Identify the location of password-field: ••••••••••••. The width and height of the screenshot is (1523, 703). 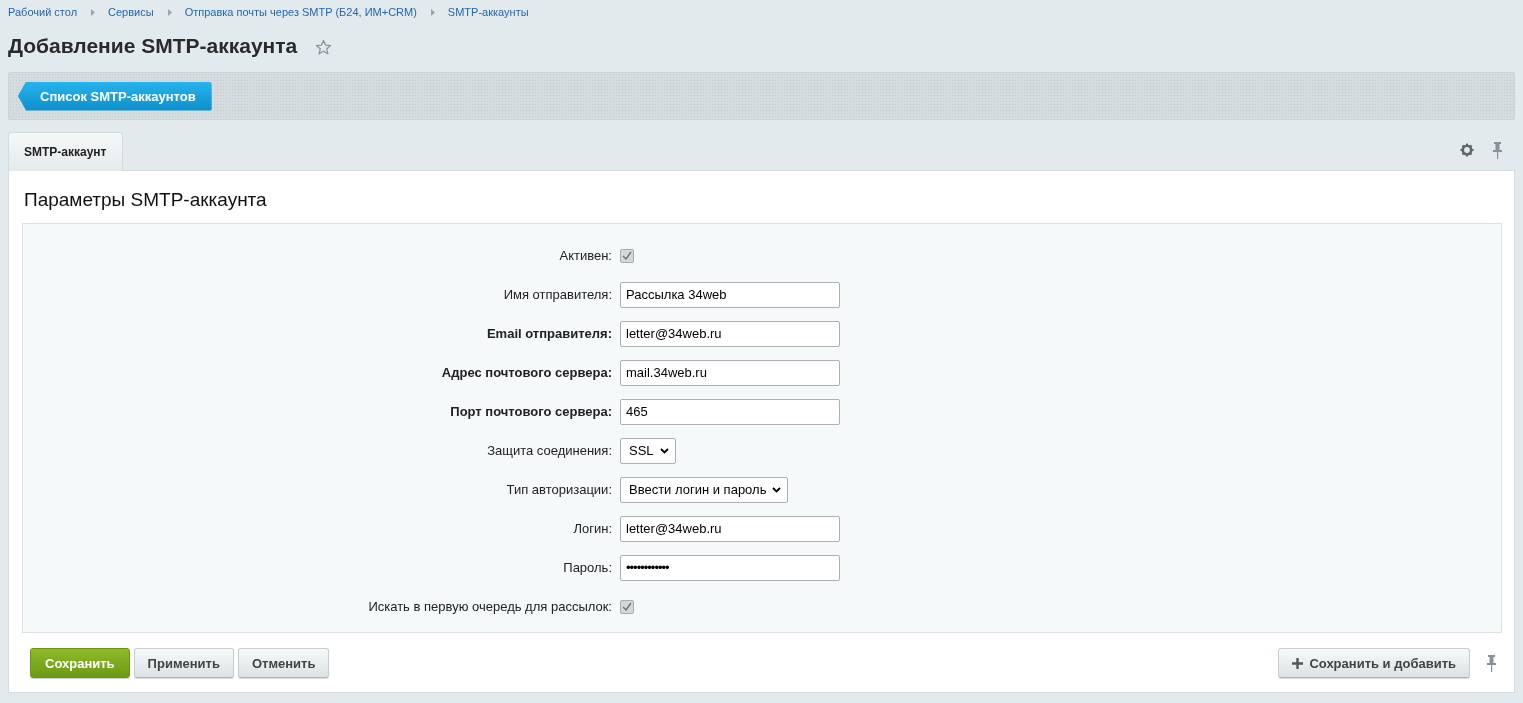
(730, 567).